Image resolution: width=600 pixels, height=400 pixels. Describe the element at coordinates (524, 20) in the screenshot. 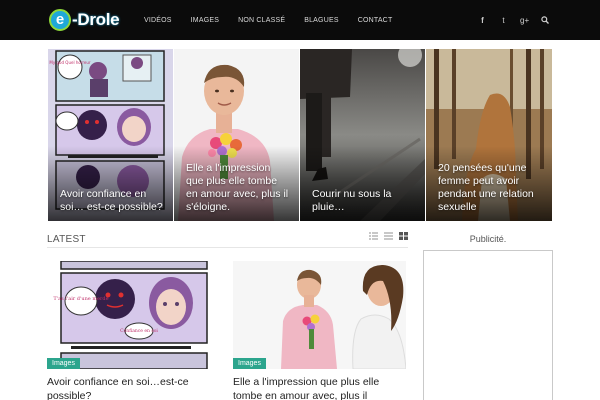

I see `google-plus-icon: g+` at that location.